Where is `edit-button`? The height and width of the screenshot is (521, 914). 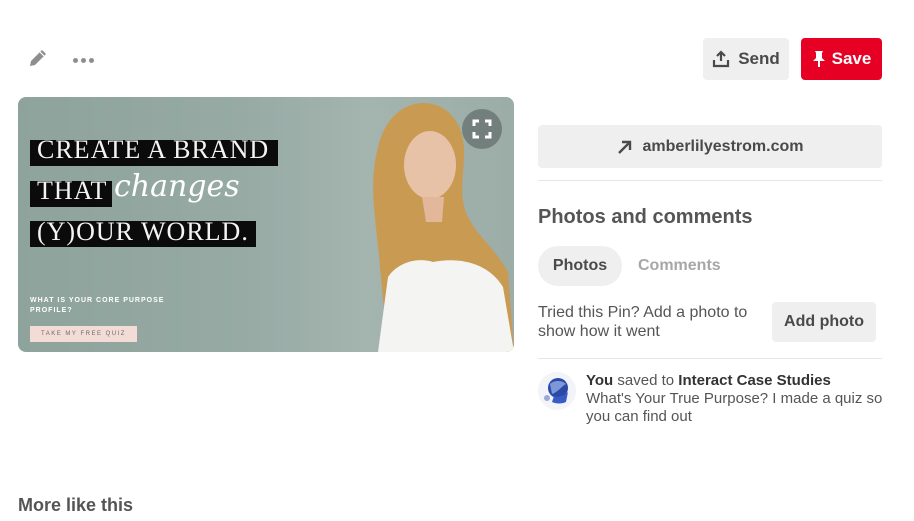 edit-button is located at coordinates (38, 58).